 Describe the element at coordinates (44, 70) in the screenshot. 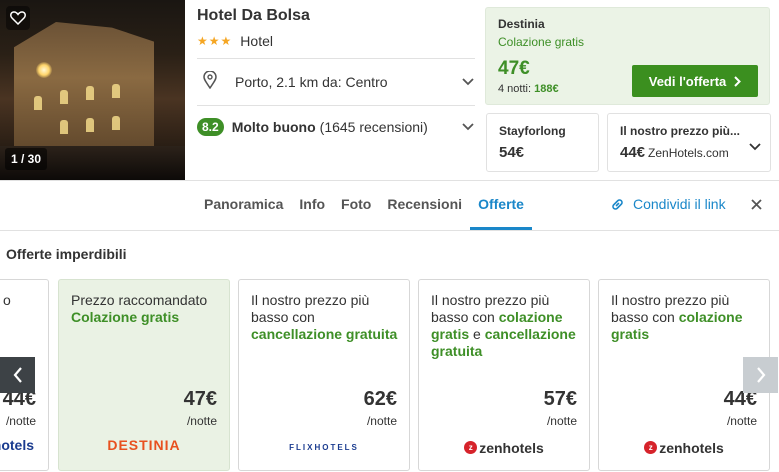

I see `street-lamp` at that location.